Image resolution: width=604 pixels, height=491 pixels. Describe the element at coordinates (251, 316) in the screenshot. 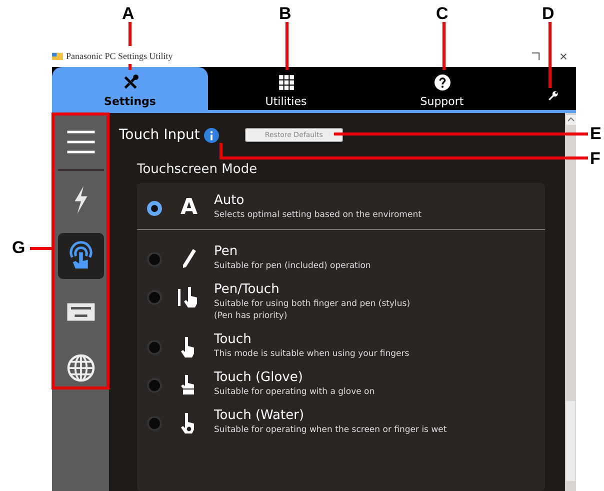

I see `option-note: (Pen has priority)` at that location.